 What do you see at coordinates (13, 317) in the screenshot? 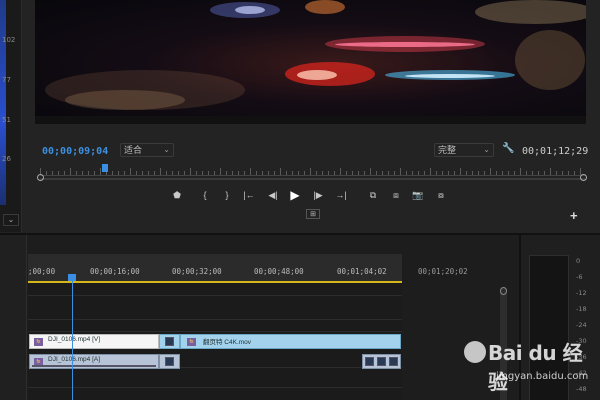
I see `track-headers` at bounding box center [13, 317].